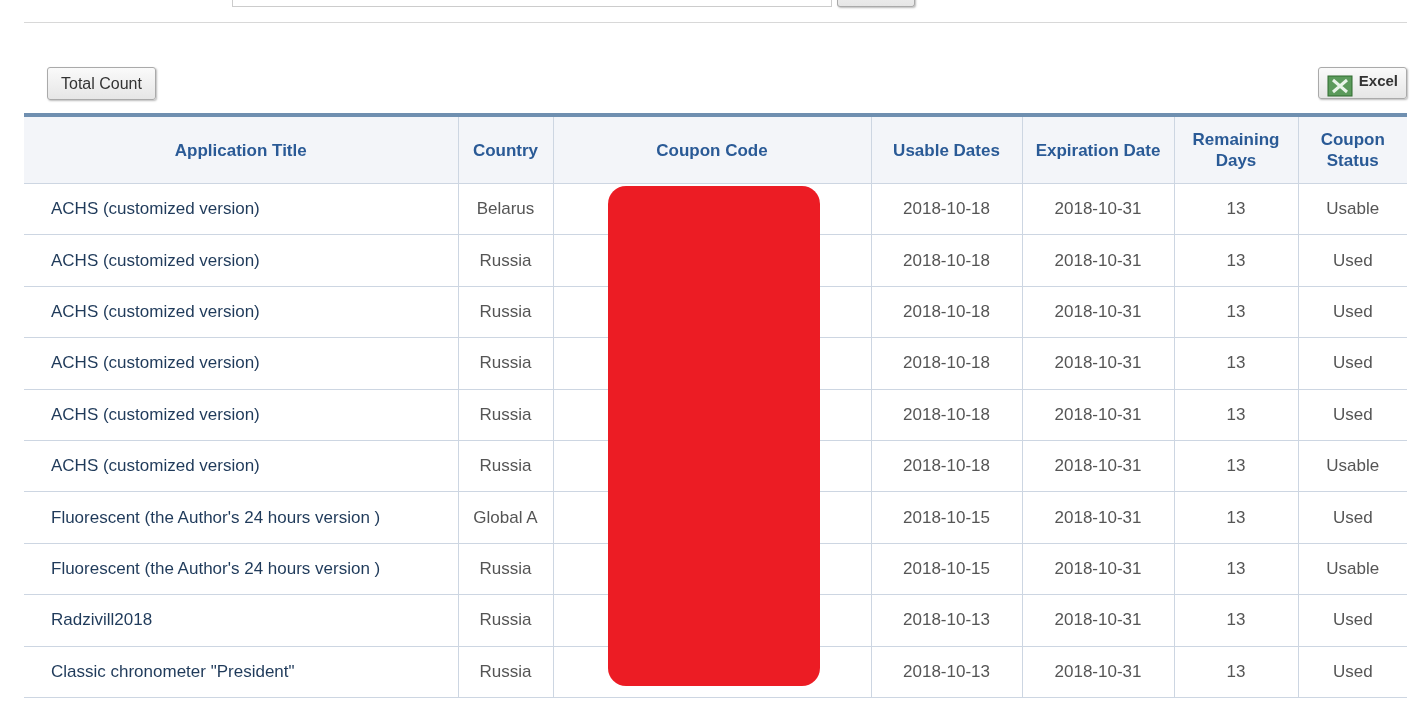  What do you see at coordinates (946, 149) in the screenshot?
I see `column-header: Usable Dates` at bounding box center [946, 149].